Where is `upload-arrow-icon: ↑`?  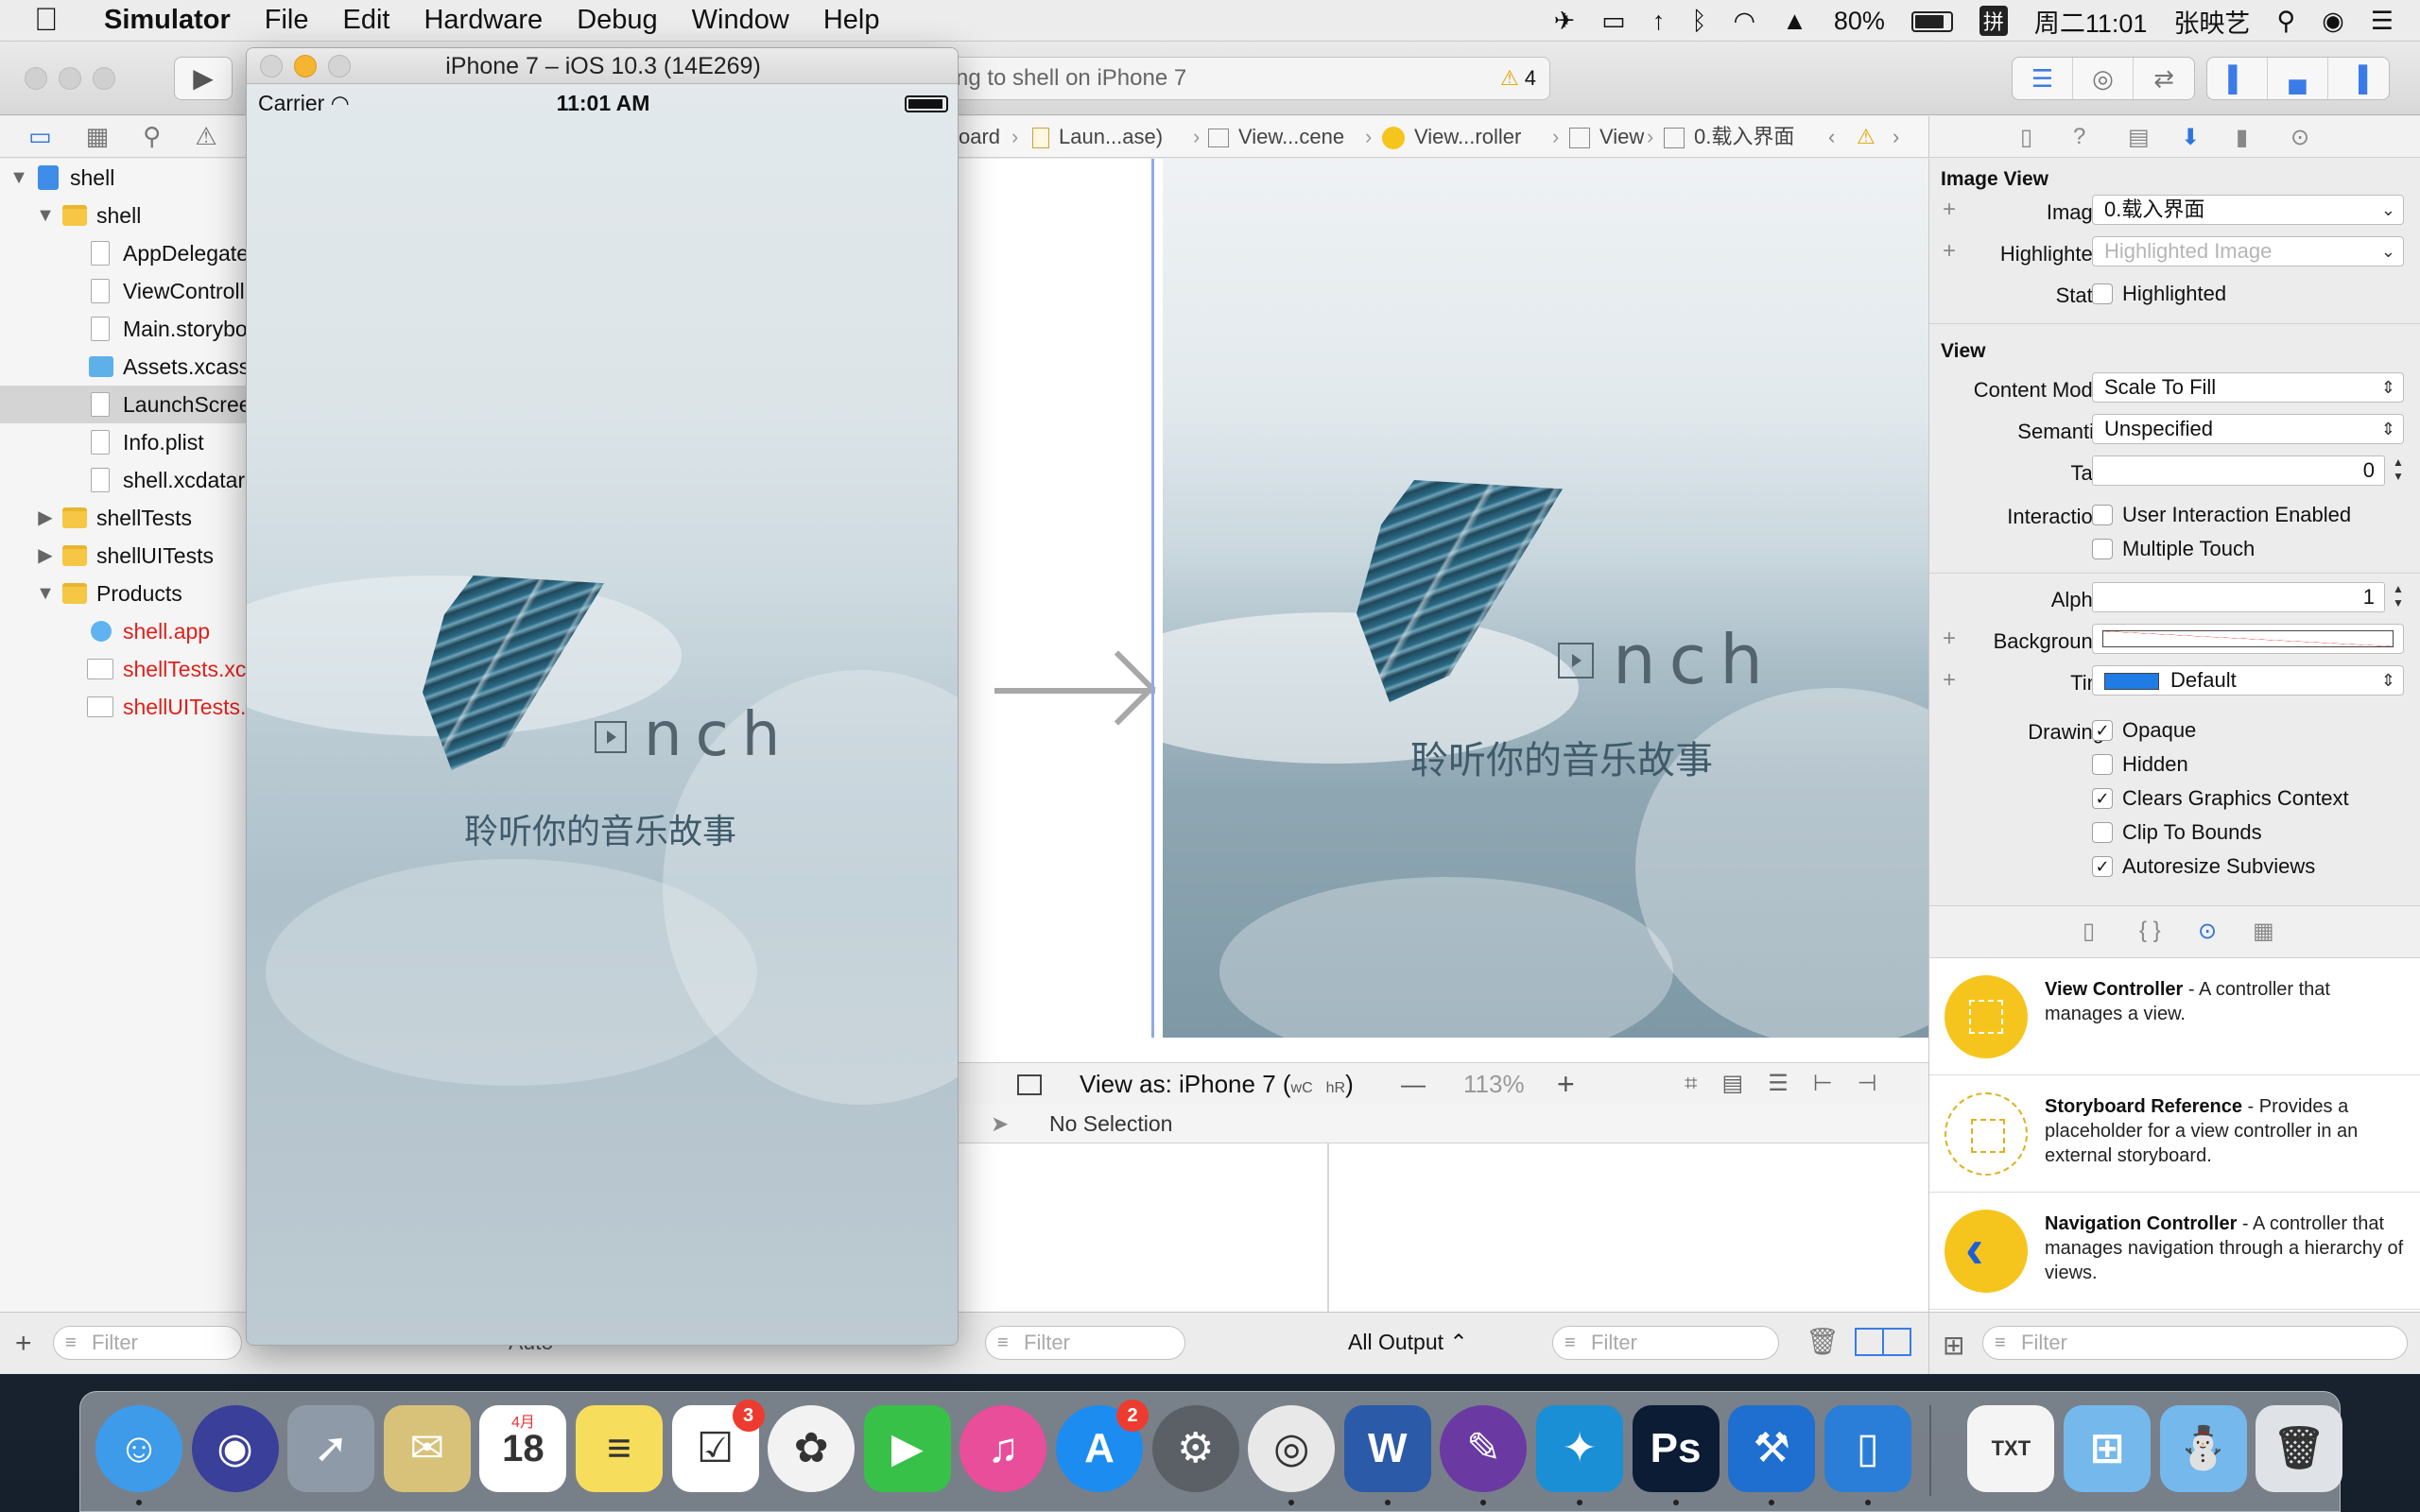 upload-arrow-icon: ↑ is located at coordinates (1659, 21).